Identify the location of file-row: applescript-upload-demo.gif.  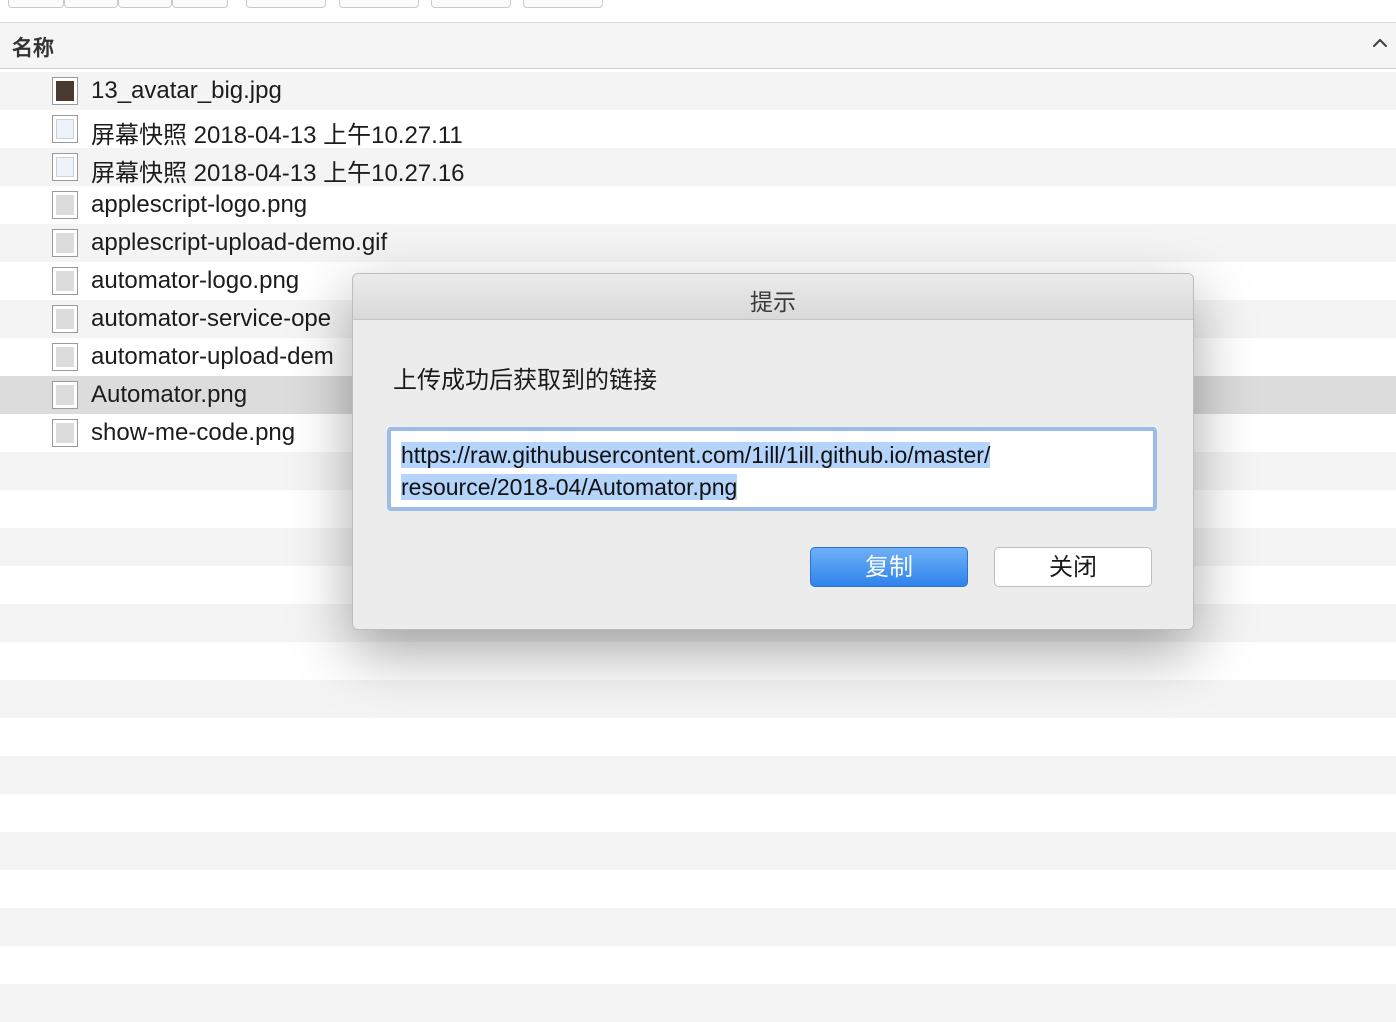
(698, 243).